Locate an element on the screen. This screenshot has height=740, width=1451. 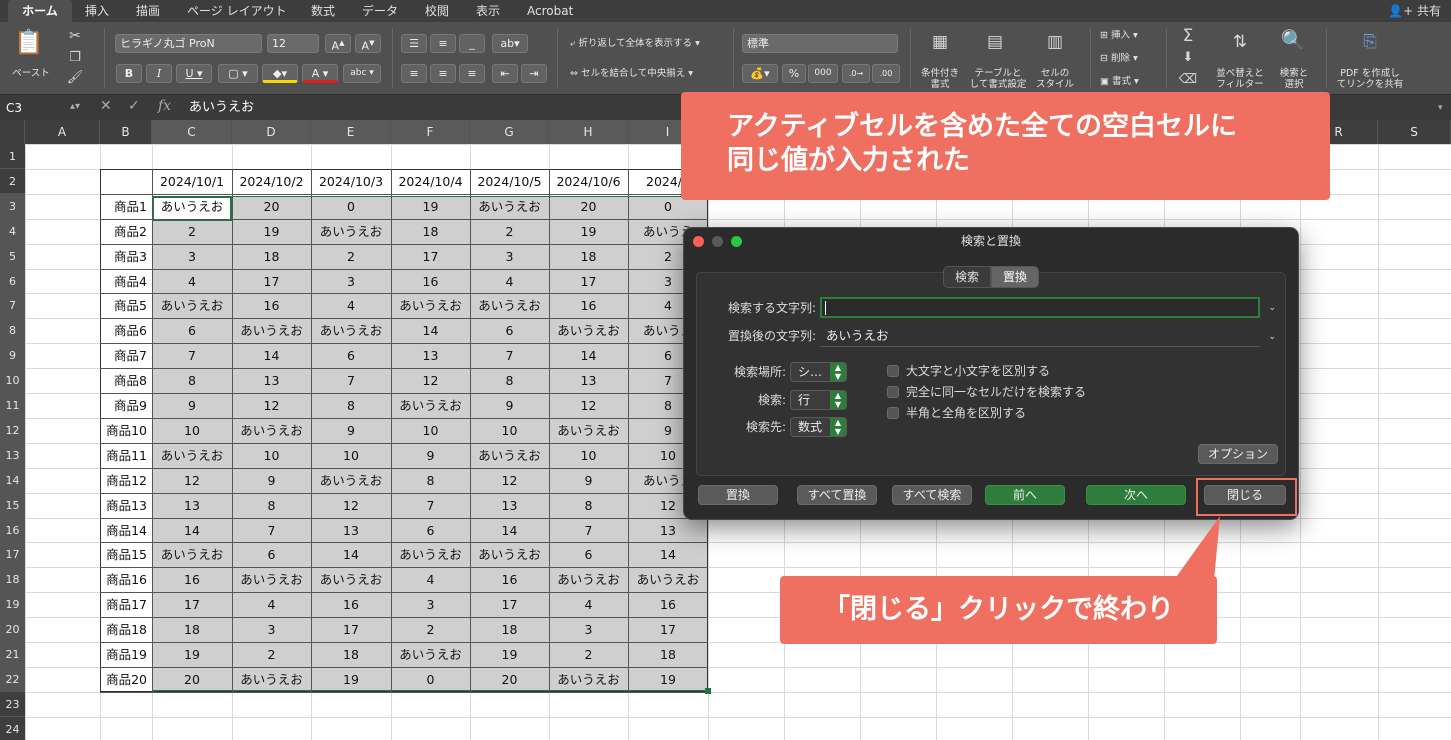
format-painter-icon: 🖌 is located at coordinates (75, 78).